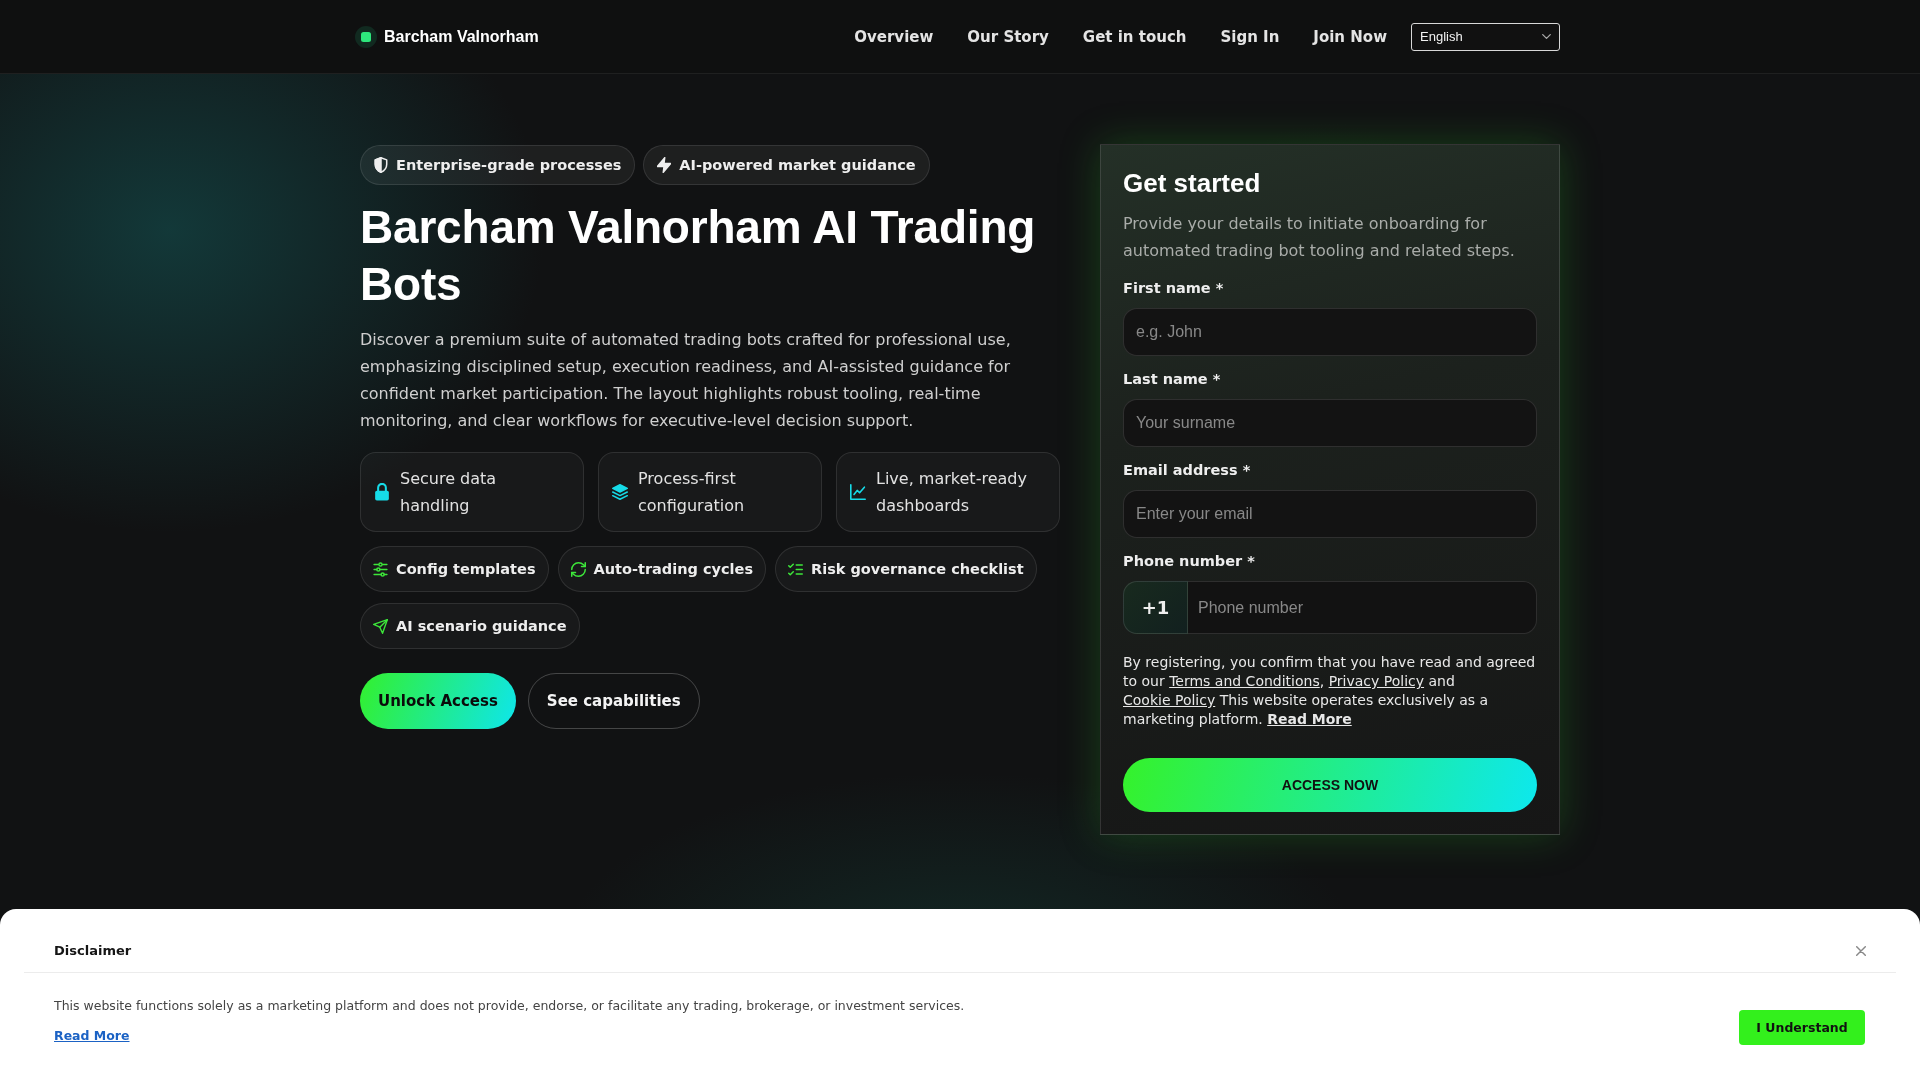 This screenshot has height=1080, width=1920. Describe the element at coordinates (1189, 561) in the screenshot. I see `field-label: Phone number *` at that location.